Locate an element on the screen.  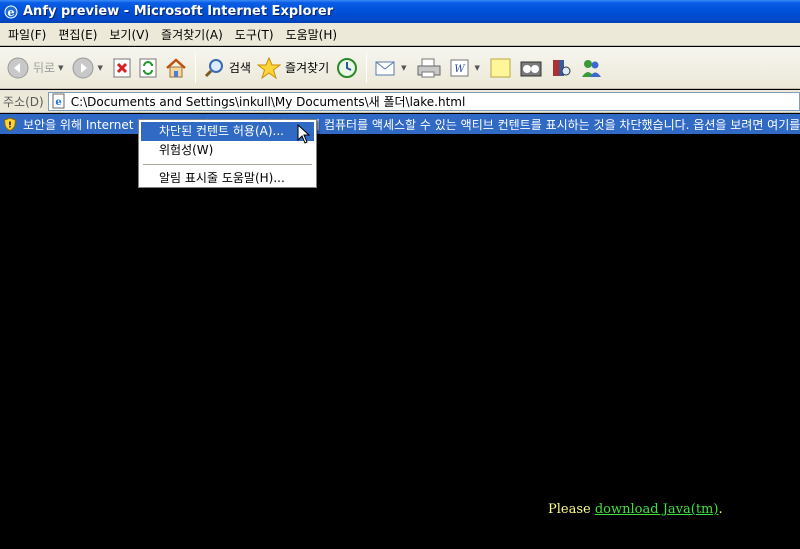
address-label: 주소(D) is located at coordinates (23, 101).